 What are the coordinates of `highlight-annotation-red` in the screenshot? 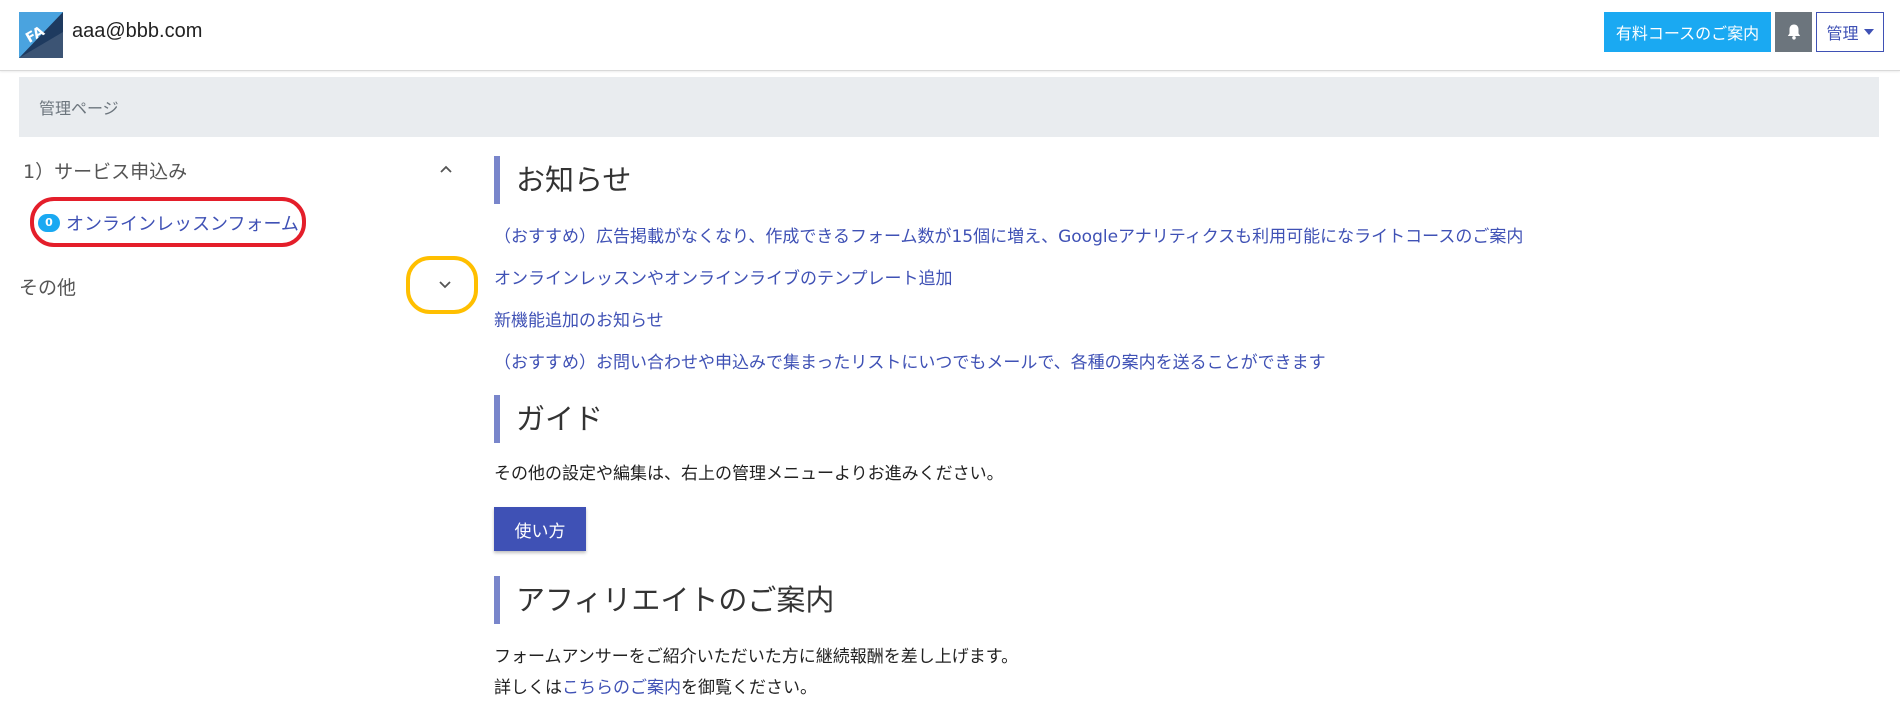 It's located at (168, 222).